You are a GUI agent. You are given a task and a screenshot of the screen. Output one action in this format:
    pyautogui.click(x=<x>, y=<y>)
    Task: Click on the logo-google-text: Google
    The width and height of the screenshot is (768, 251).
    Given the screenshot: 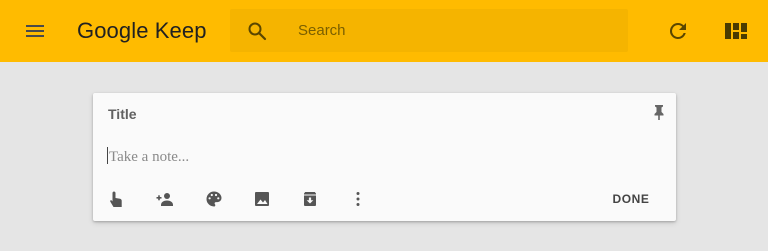 What is the action you would take?
    pyautogui.click(x=113, y=30)
    